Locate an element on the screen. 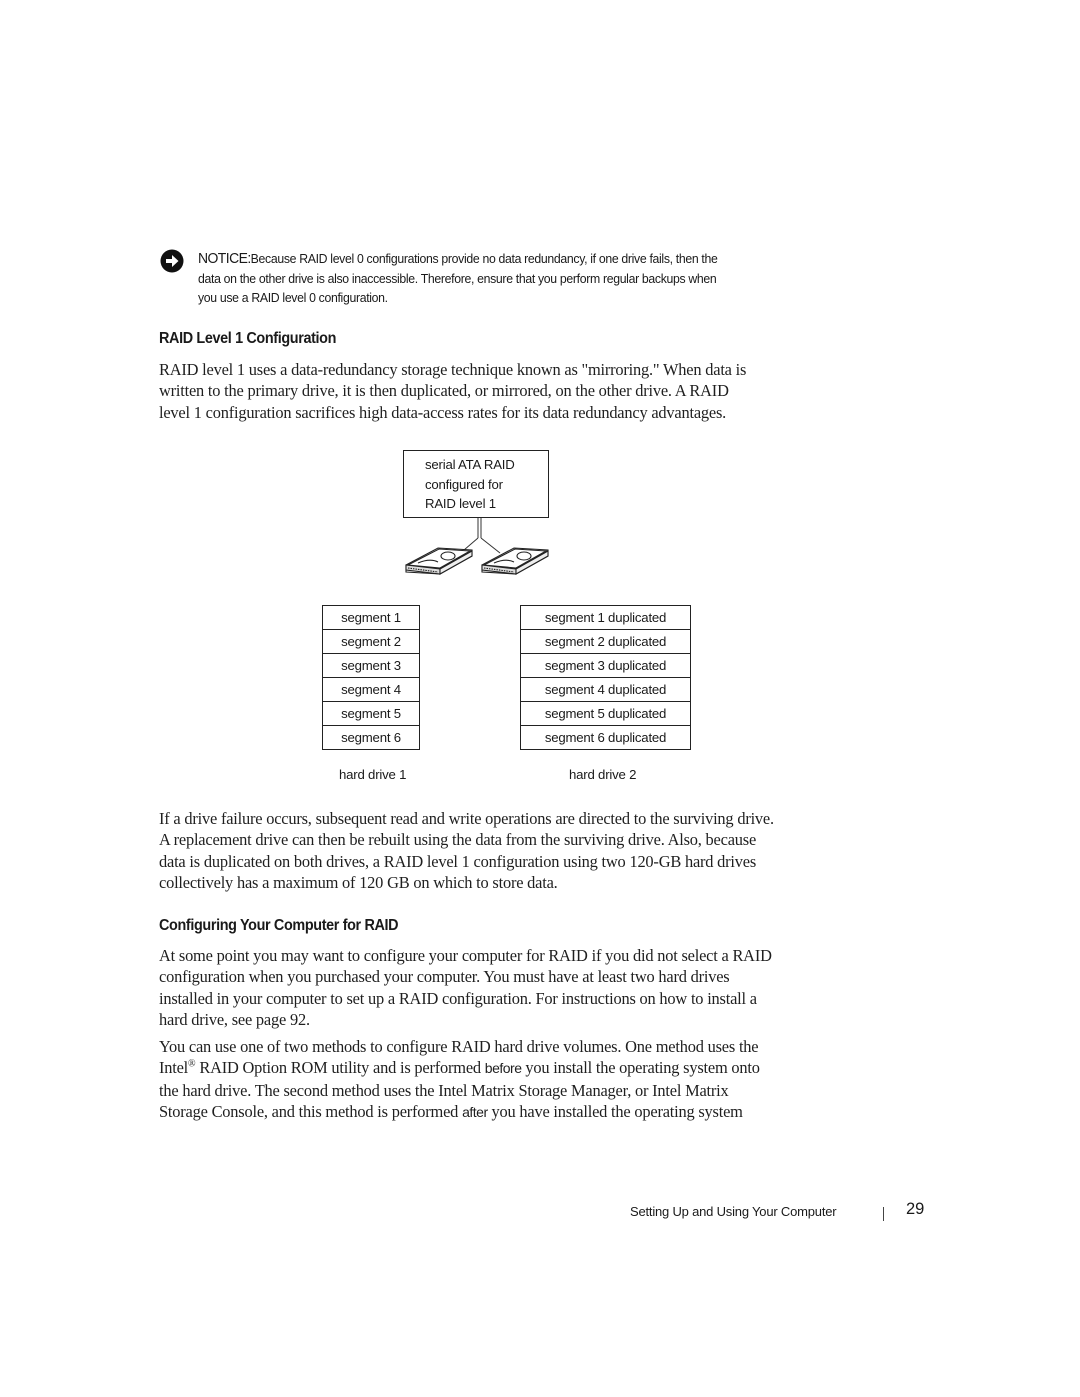  hard-drive-1-label: hard drive 1 is located at coordinates (373, 774).